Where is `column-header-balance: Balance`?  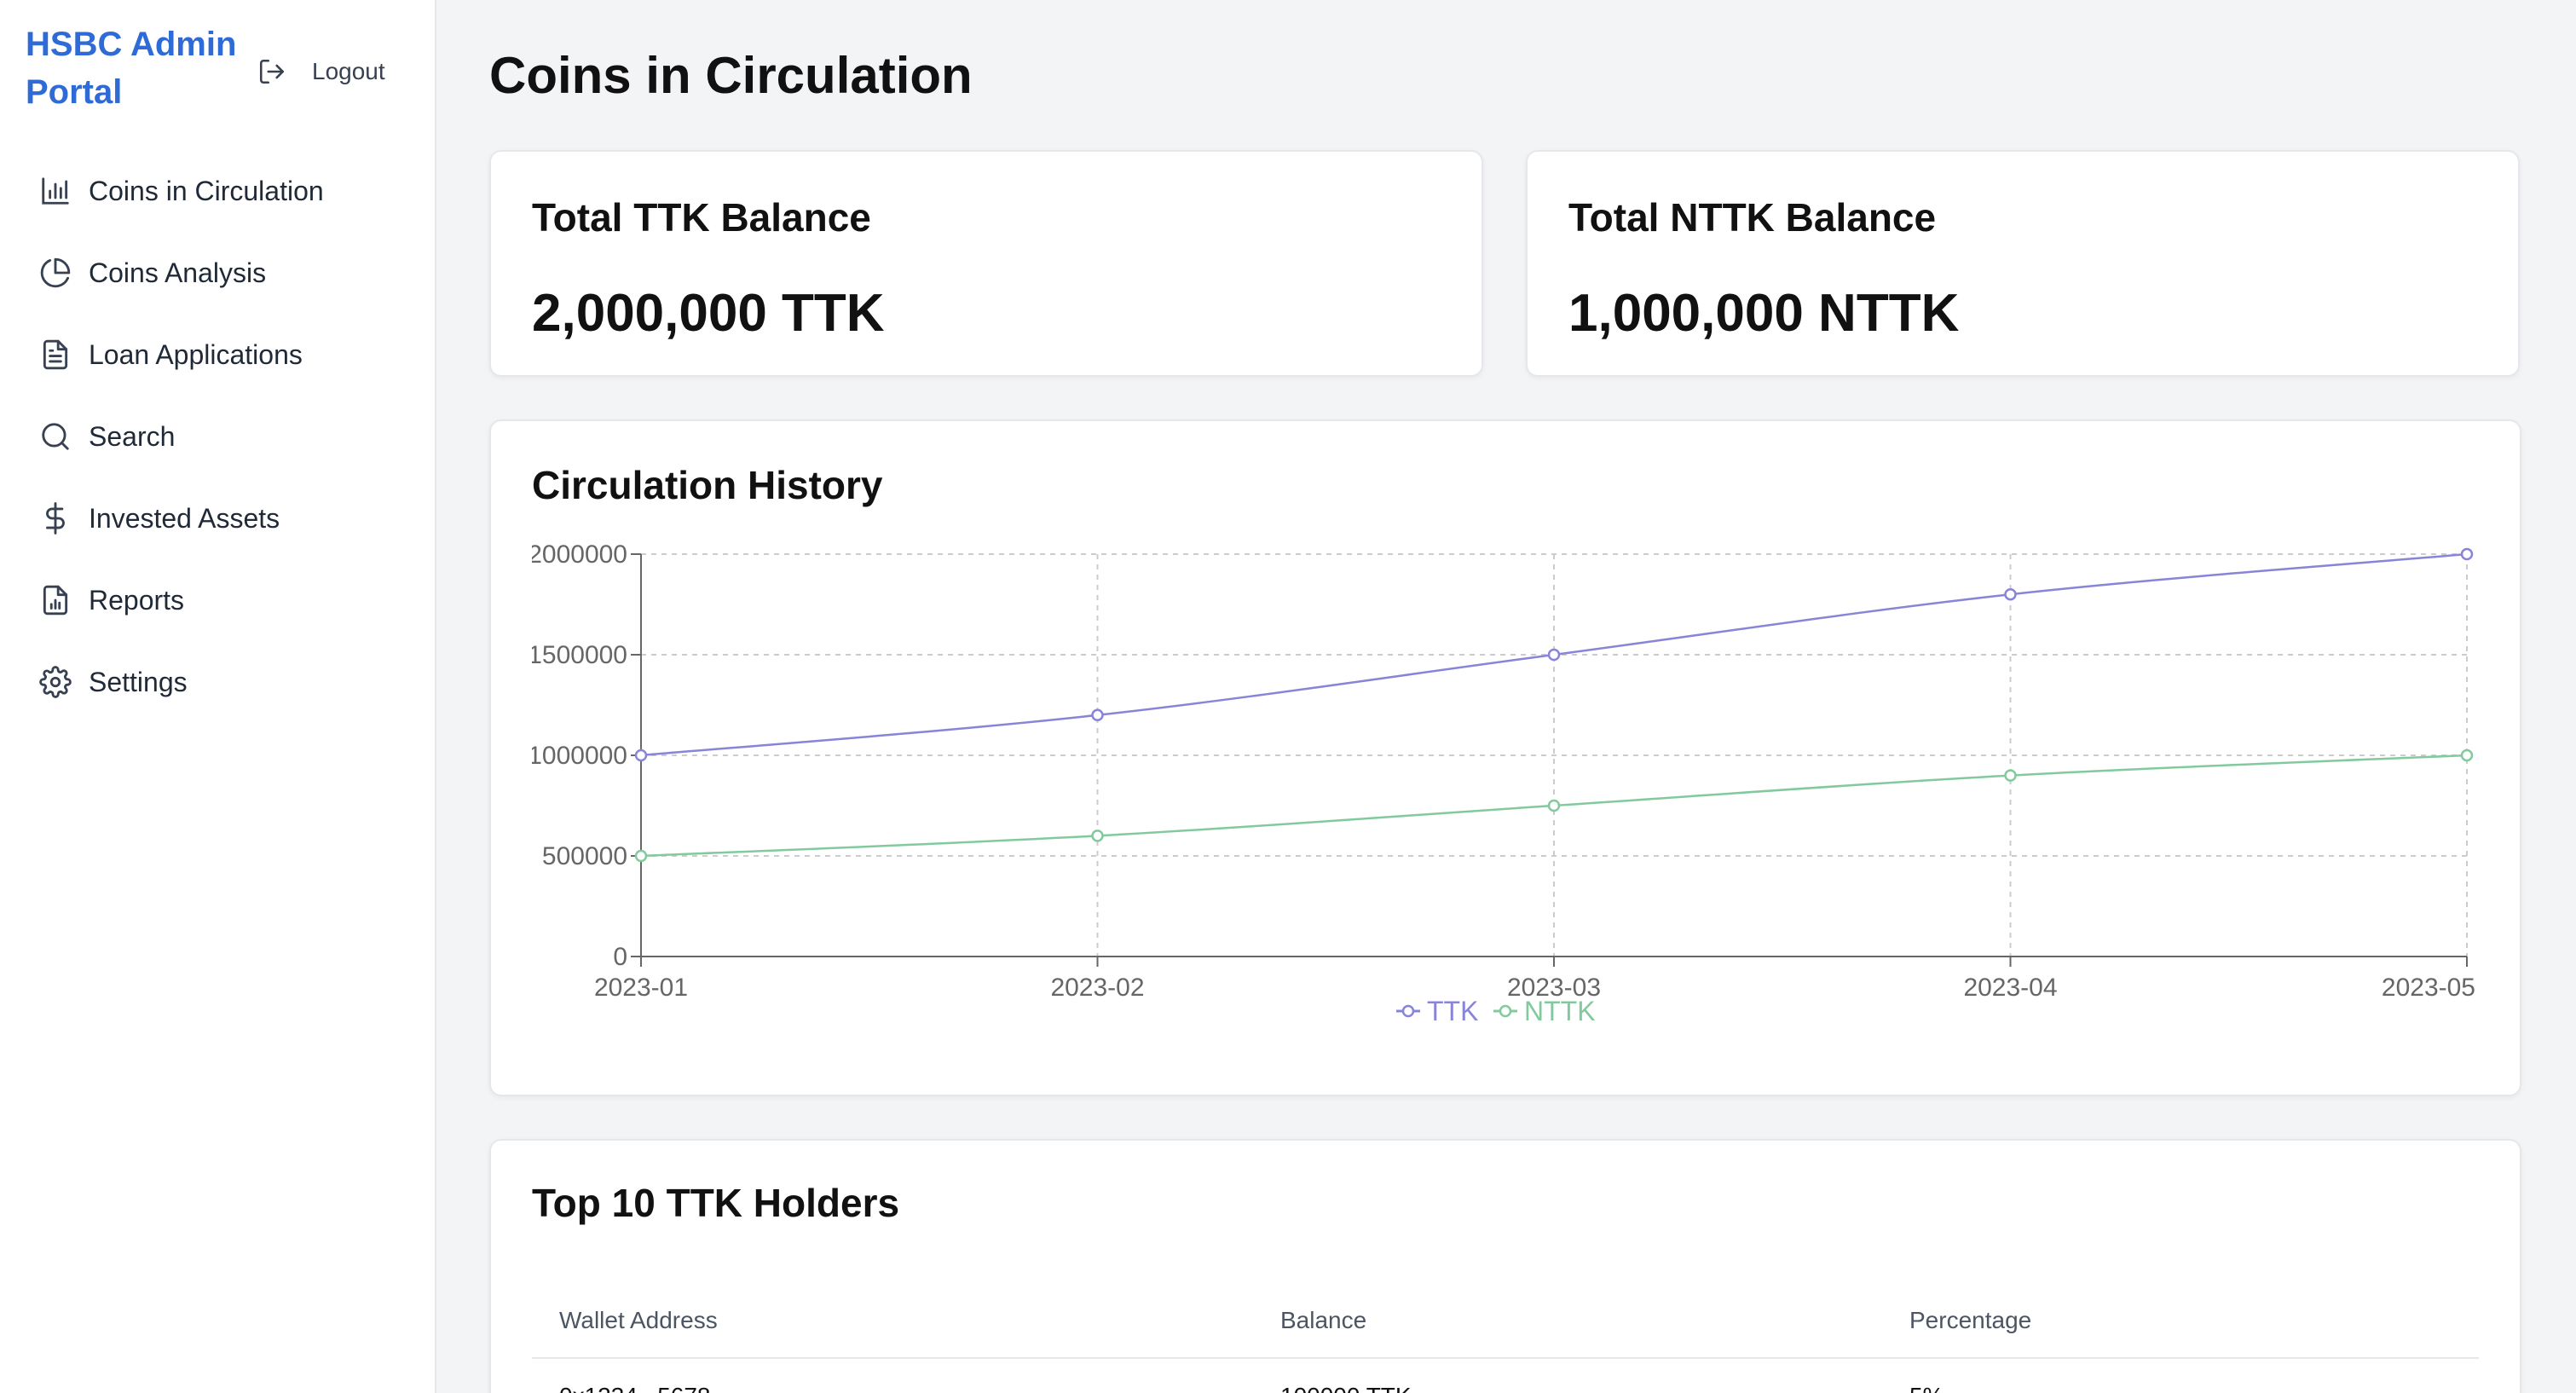
column-header-balance: Balance is located at coordinates (1323, 1320).